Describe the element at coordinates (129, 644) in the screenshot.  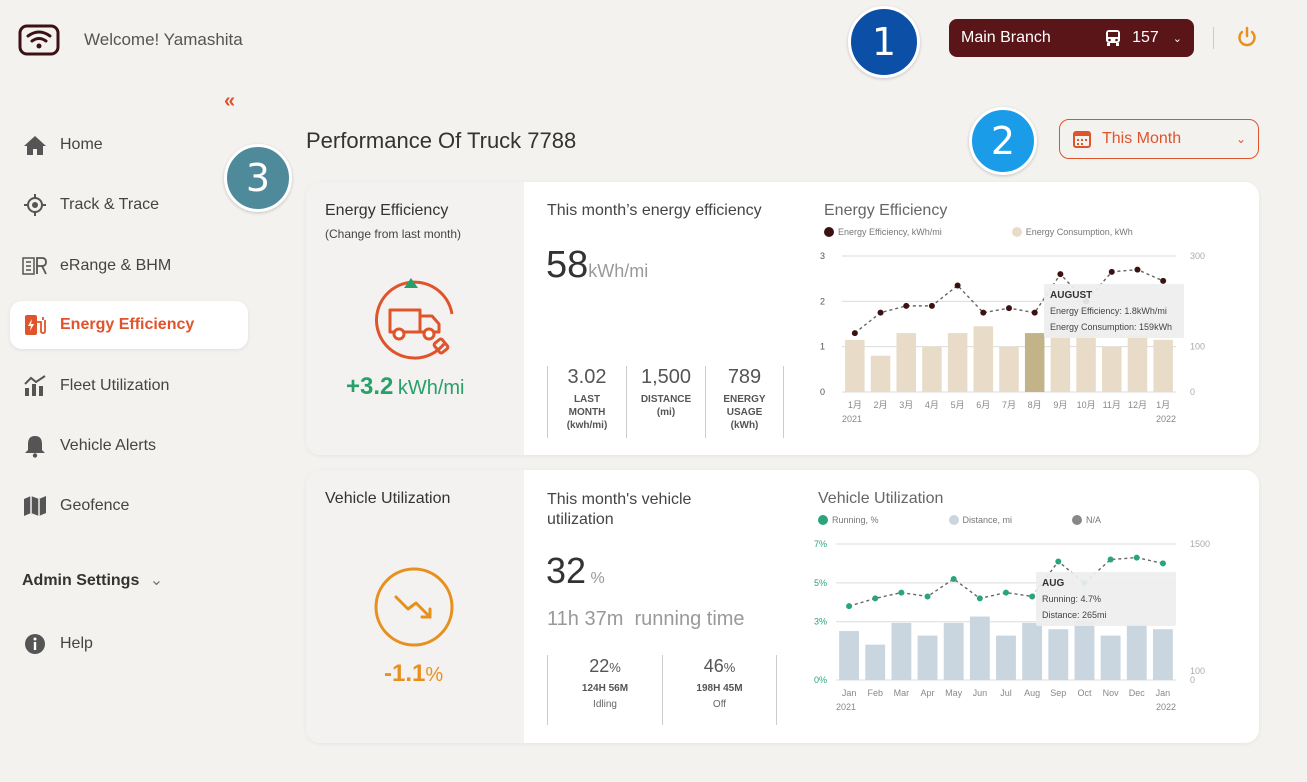
I see `sidebar-item-help: Help` at that location.